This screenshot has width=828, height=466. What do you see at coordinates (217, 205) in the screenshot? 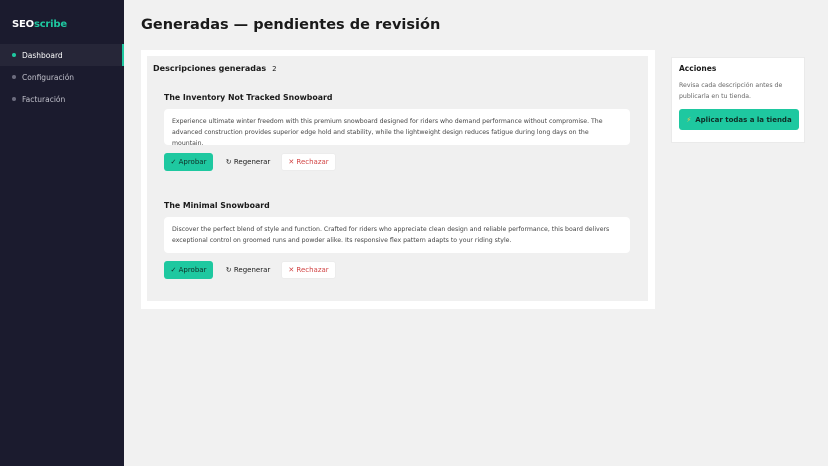
I see `product-title: The Minimal Snowboard` at bounding box center [217, 205].